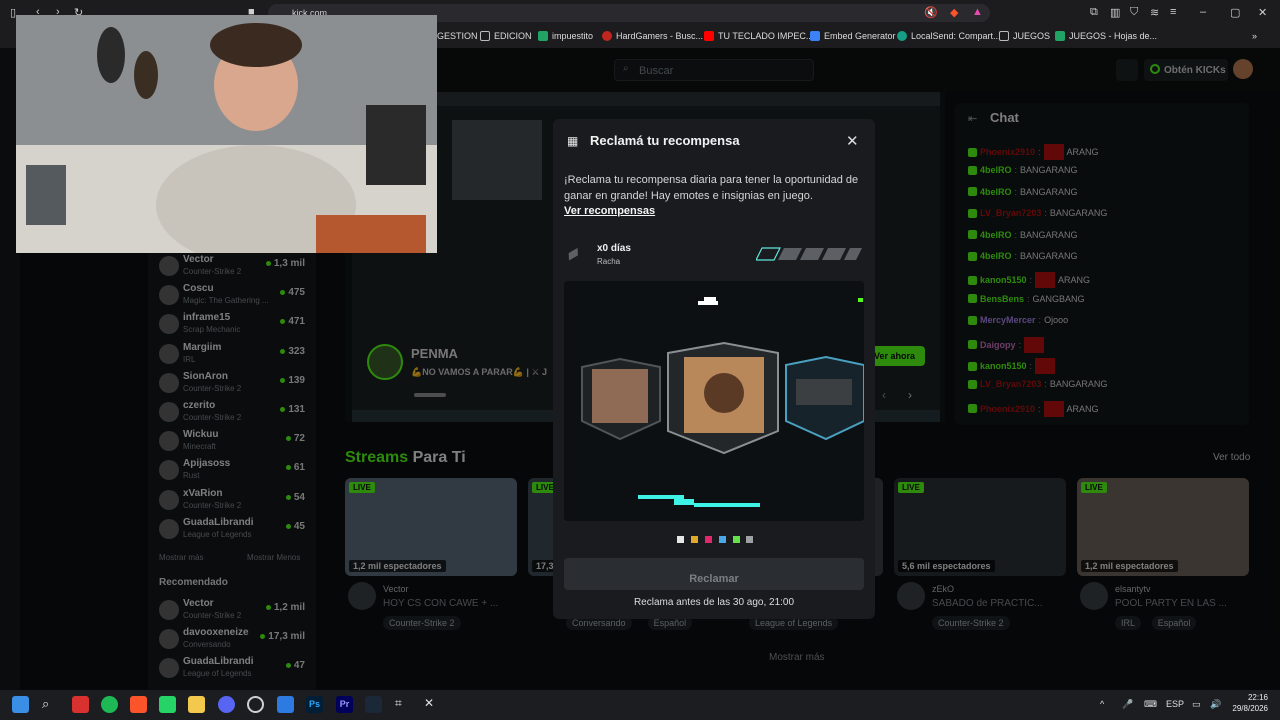  I want to click on spotify-icon, so click(109, 704).